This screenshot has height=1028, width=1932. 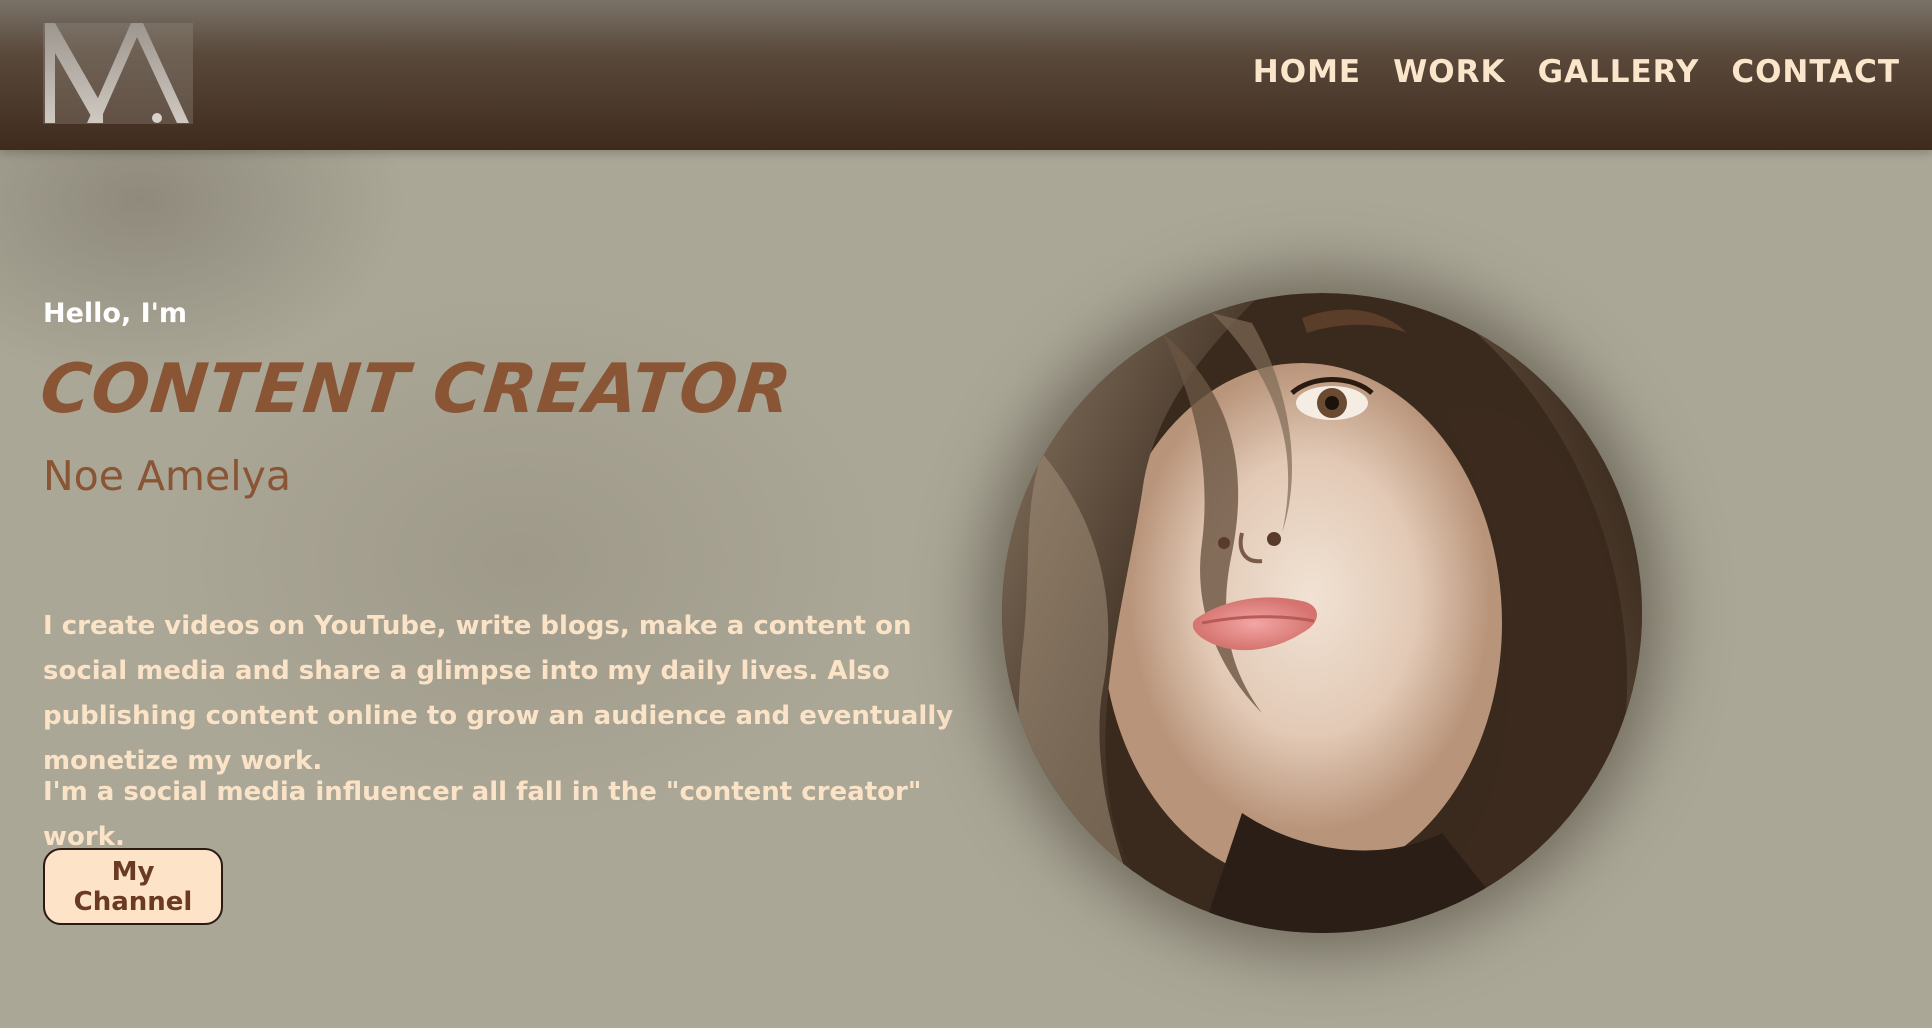 What do you see at coordinates (1619, 72) in the screenshot?
I see `nav-gallery: GALLERY` at bounding box center [1619, 72].